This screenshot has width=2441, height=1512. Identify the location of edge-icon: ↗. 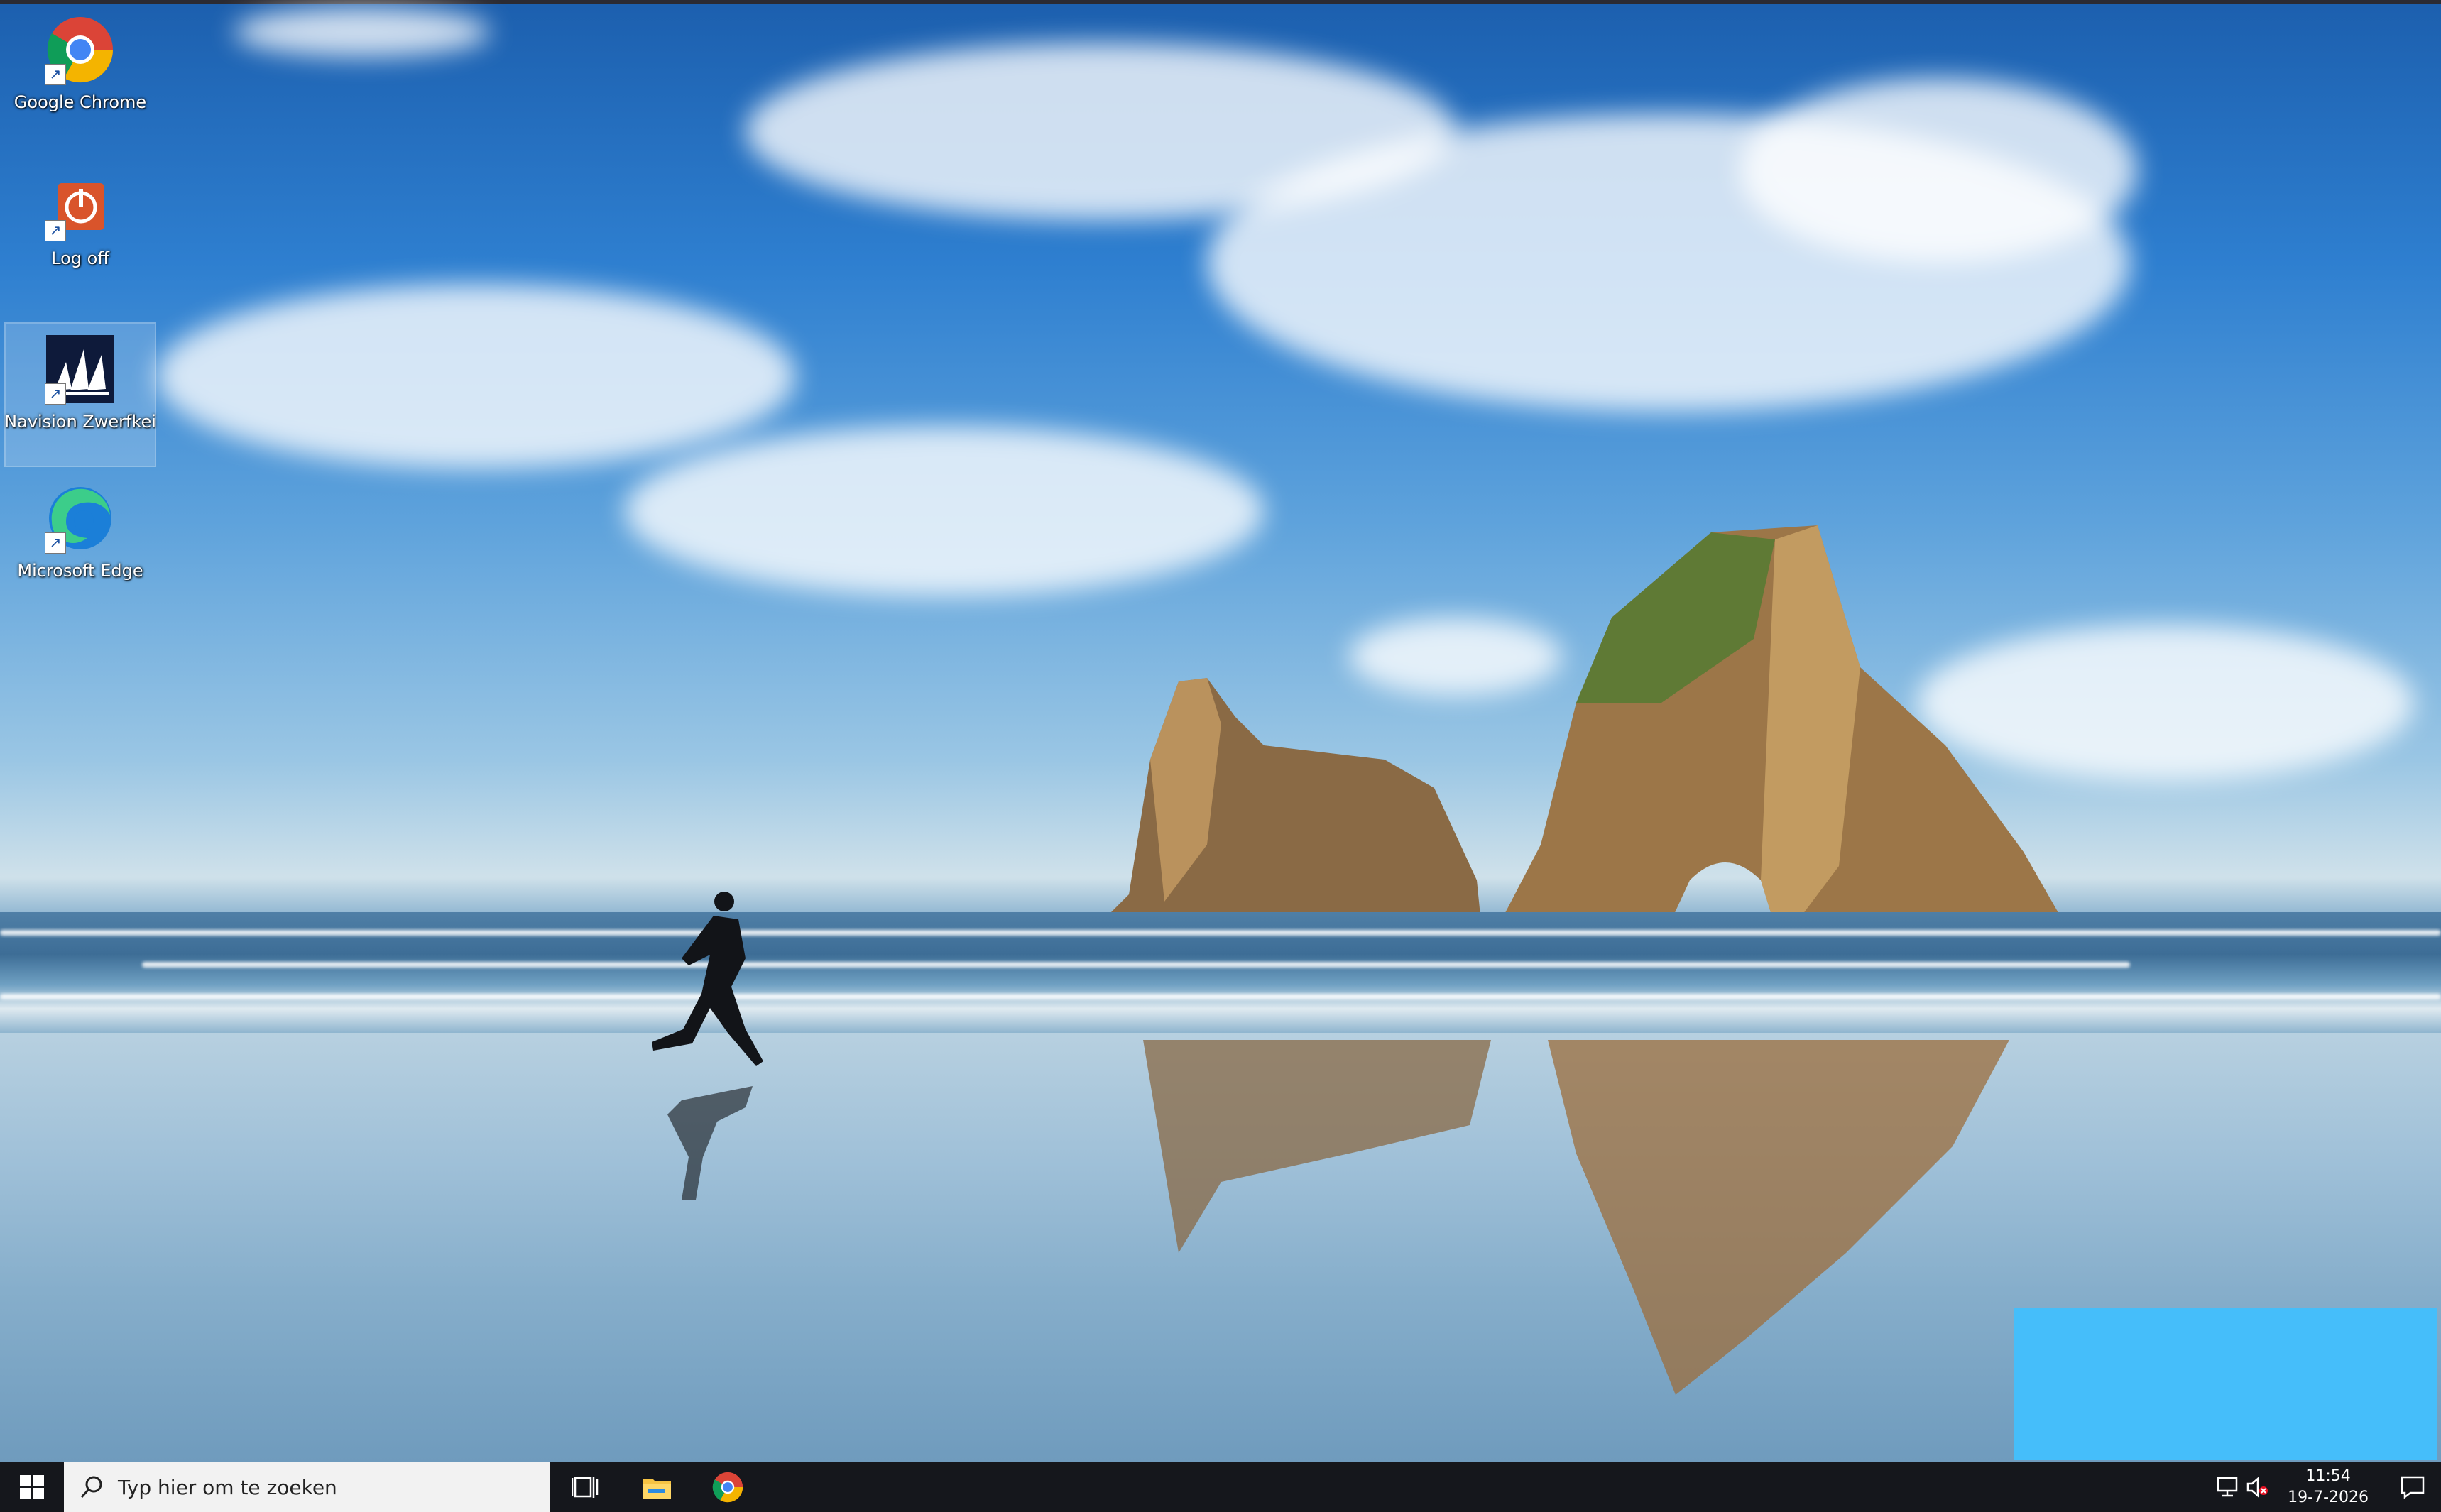
(80, 519).